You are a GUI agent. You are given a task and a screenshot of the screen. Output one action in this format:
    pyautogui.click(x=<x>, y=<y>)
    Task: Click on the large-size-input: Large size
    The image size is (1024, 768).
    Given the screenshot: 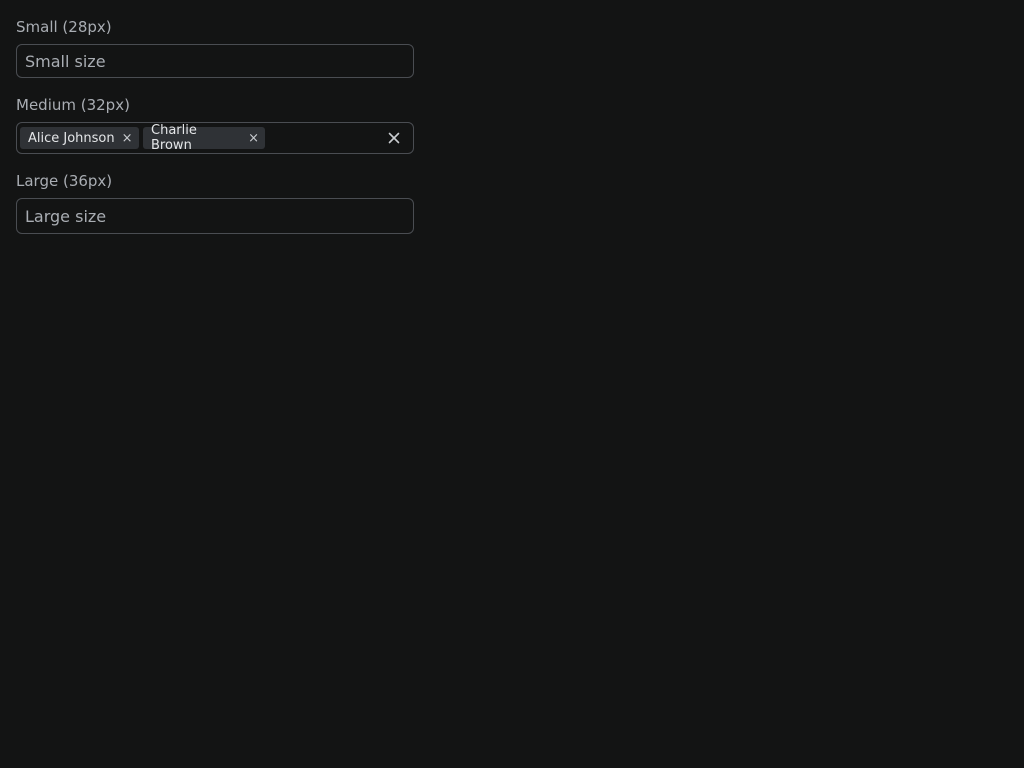 What is the action you would take?
    pyautogui.click(x=215, y=216)
    